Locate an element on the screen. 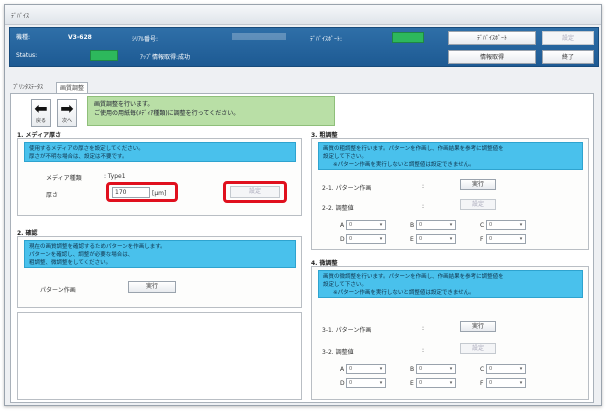 Image resolution: width=606 pixels, height=411 pixels. fine-select-a: 0 ▾ is located at coordinates (366, 369).